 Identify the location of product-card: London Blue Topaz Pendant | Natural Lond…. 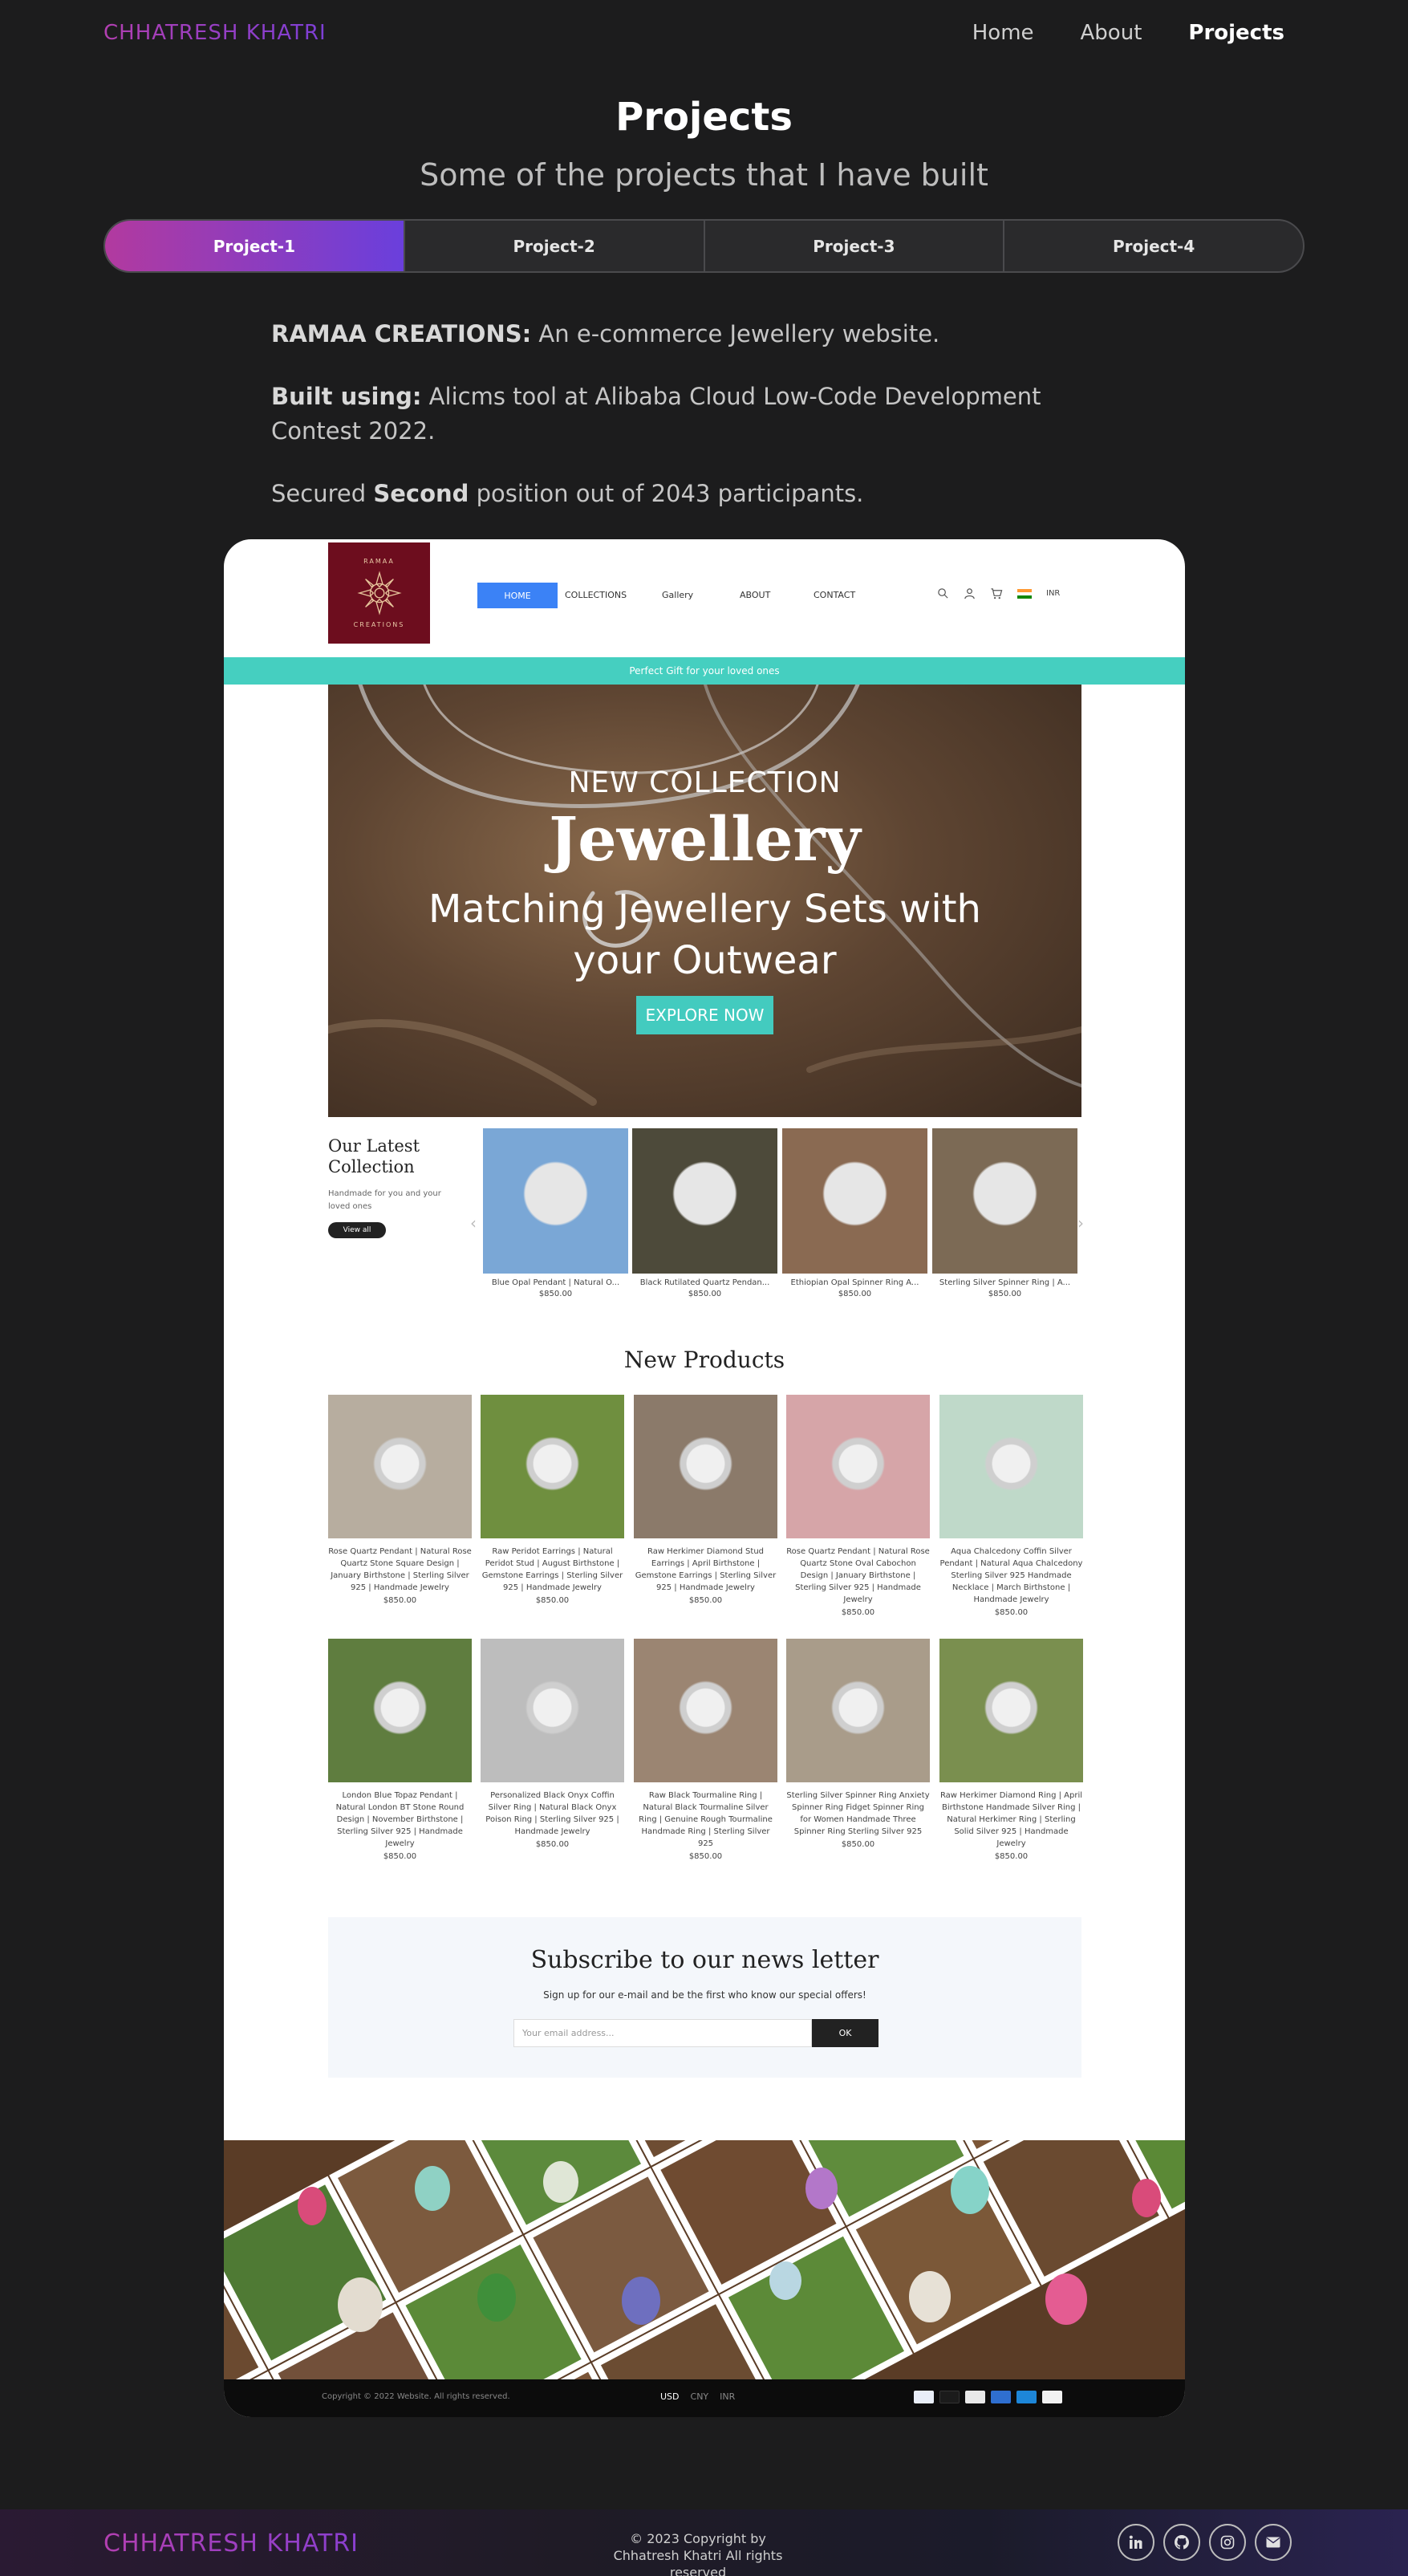
(400, 1750).